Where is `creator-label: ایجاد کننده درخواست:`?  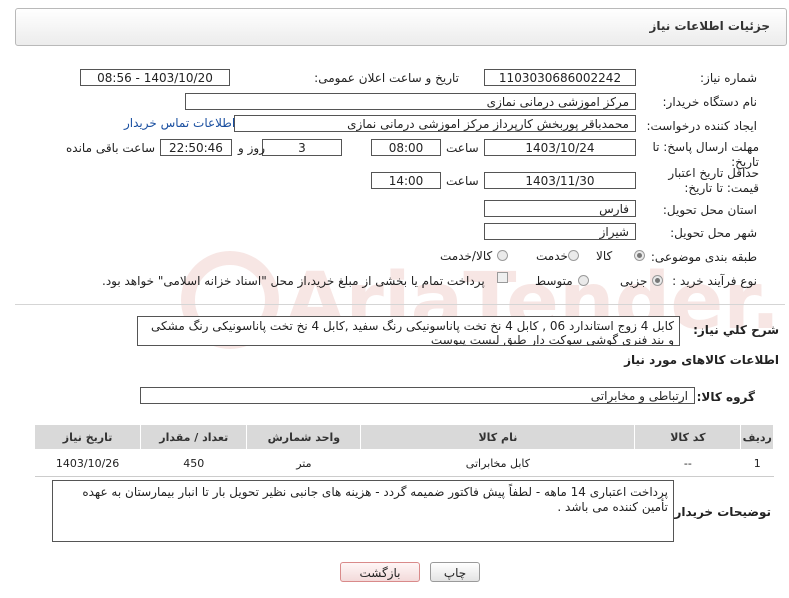
creator-label: ایجاد کننده درخواست: is located at coordinates (701, 126).